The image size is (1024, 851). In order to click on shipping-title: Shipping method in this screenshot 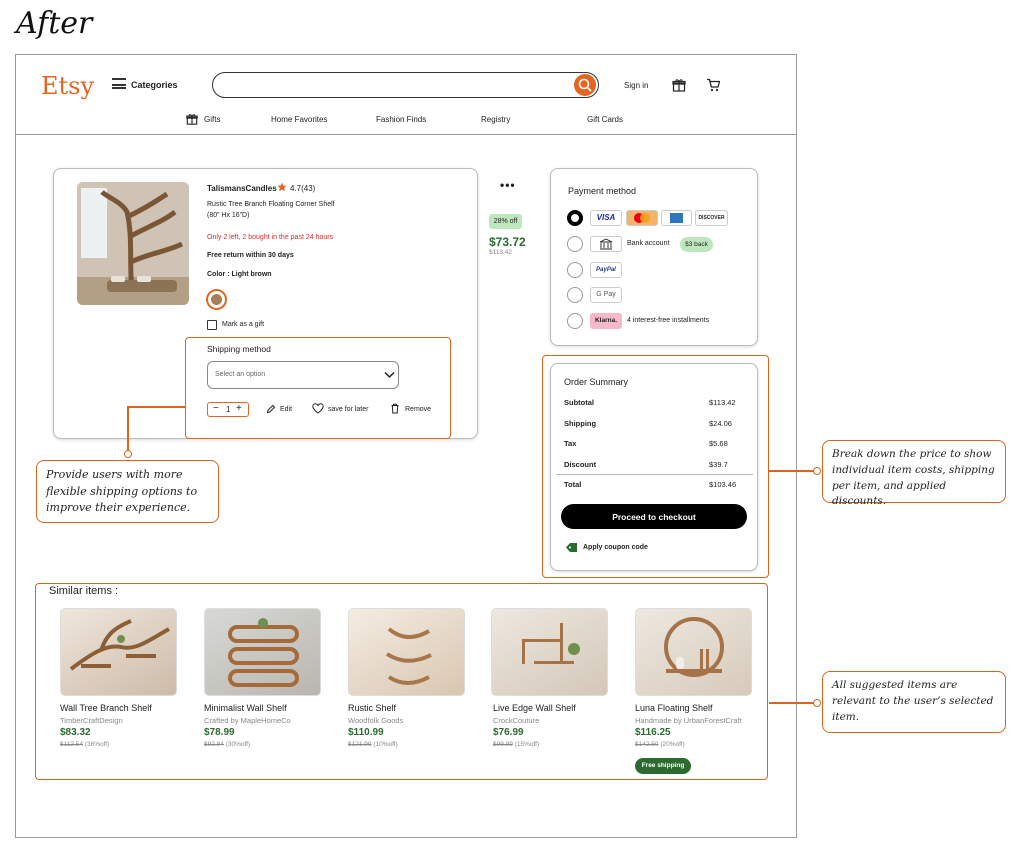, I will do `click(239, 349)`.